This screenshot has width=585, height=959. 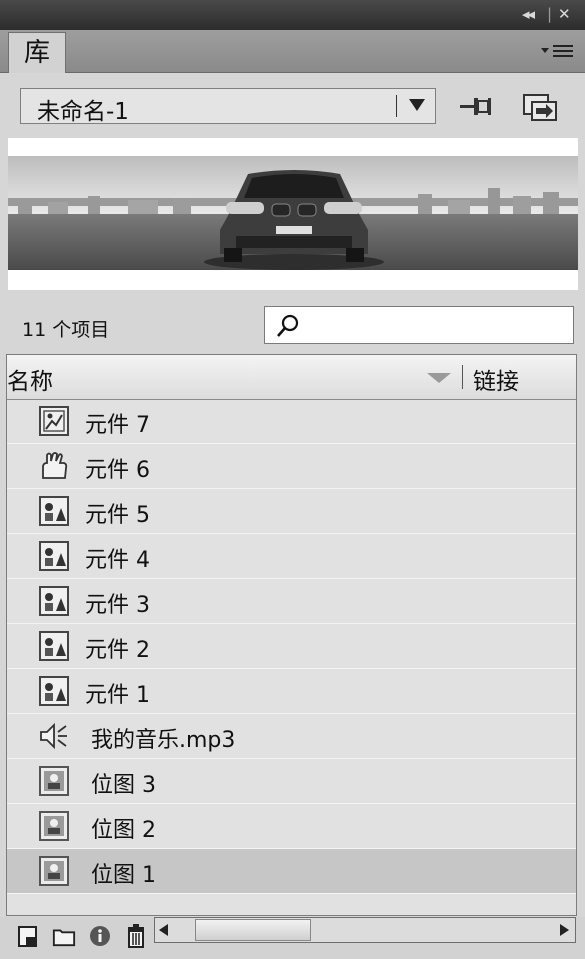 What do you see at coordinates (291, 421) in the screenshot?
I see `list-item: 元件 7` at bounding box center [291, 421].